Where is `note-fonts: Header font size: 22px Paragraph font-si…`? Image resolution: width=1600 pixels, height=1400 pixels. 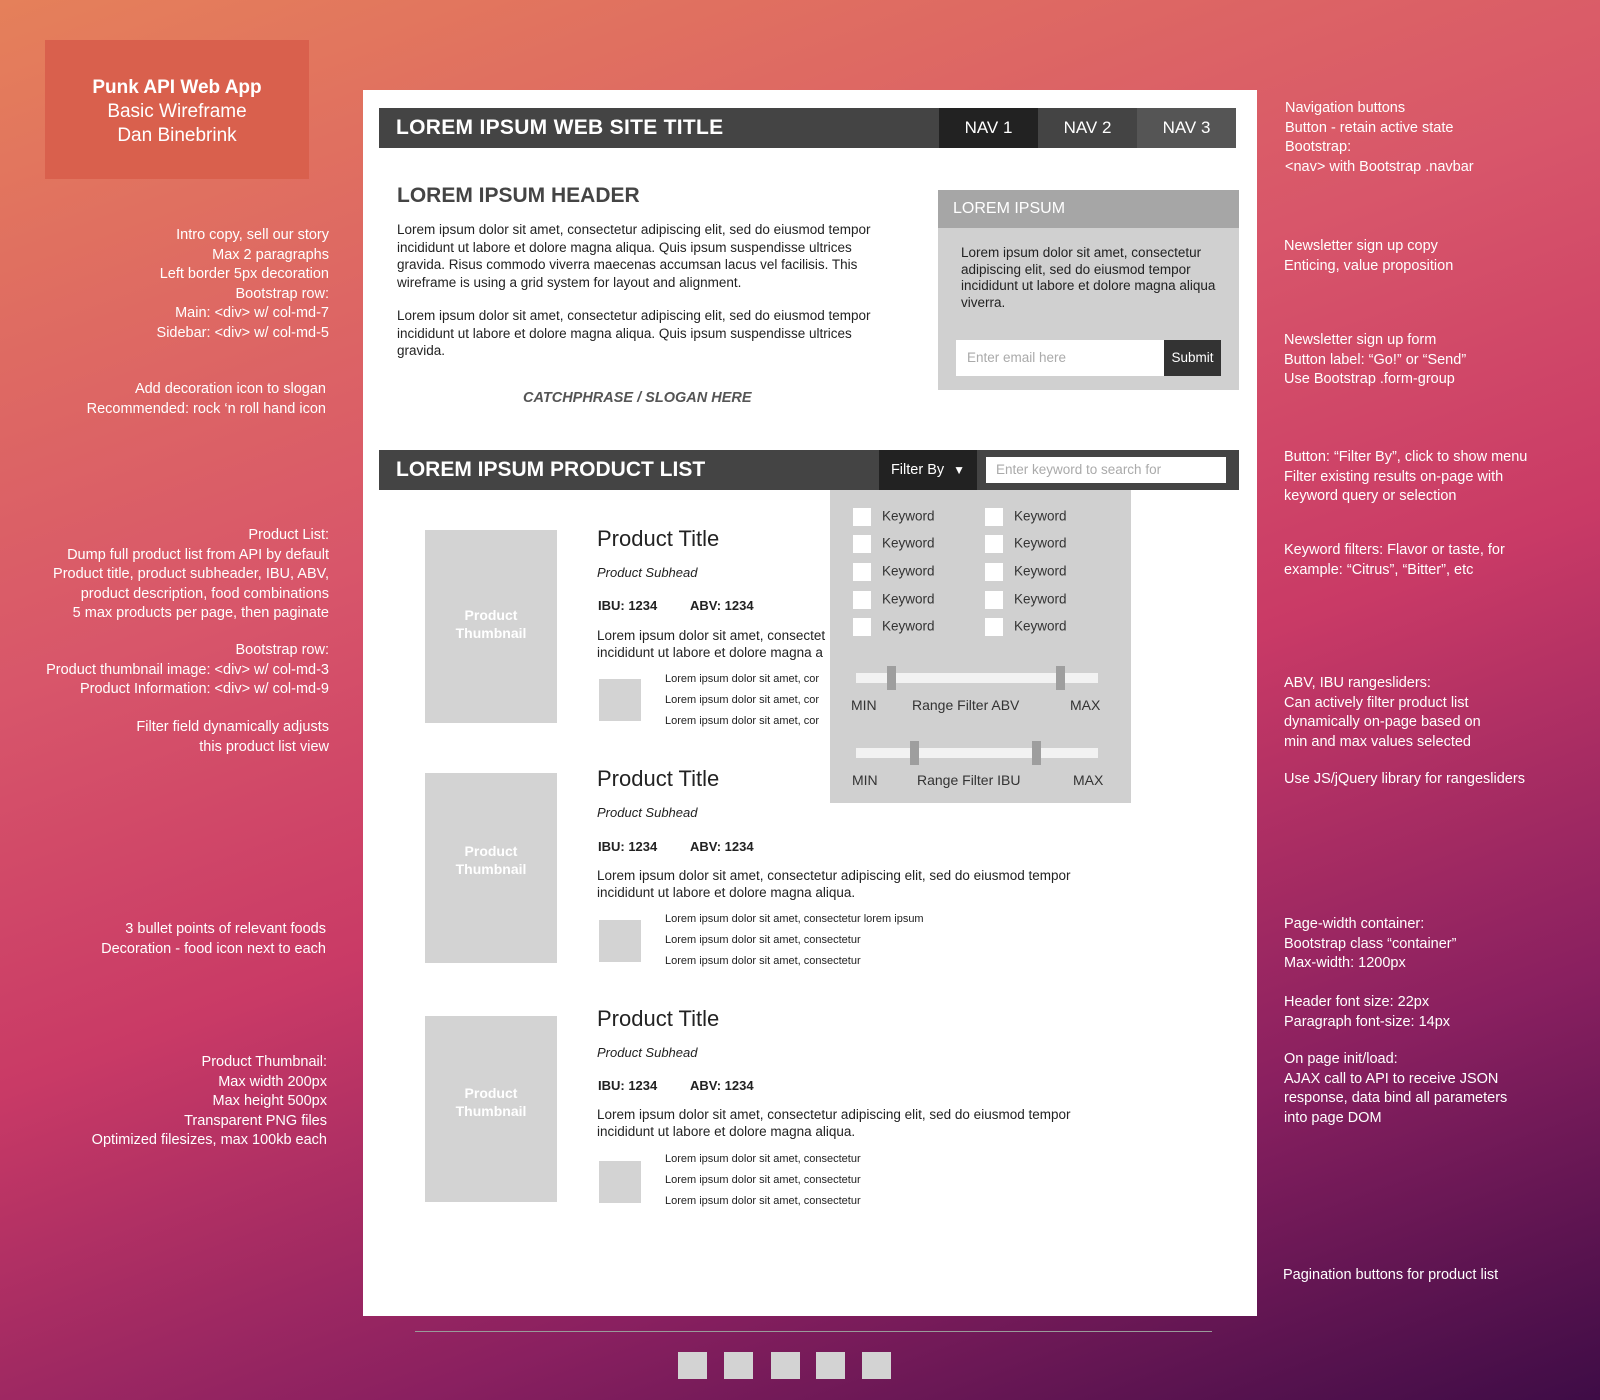 note-fonts: Header font size: 22px Paragraph font-si… is located at coordinates (1367, 1012).